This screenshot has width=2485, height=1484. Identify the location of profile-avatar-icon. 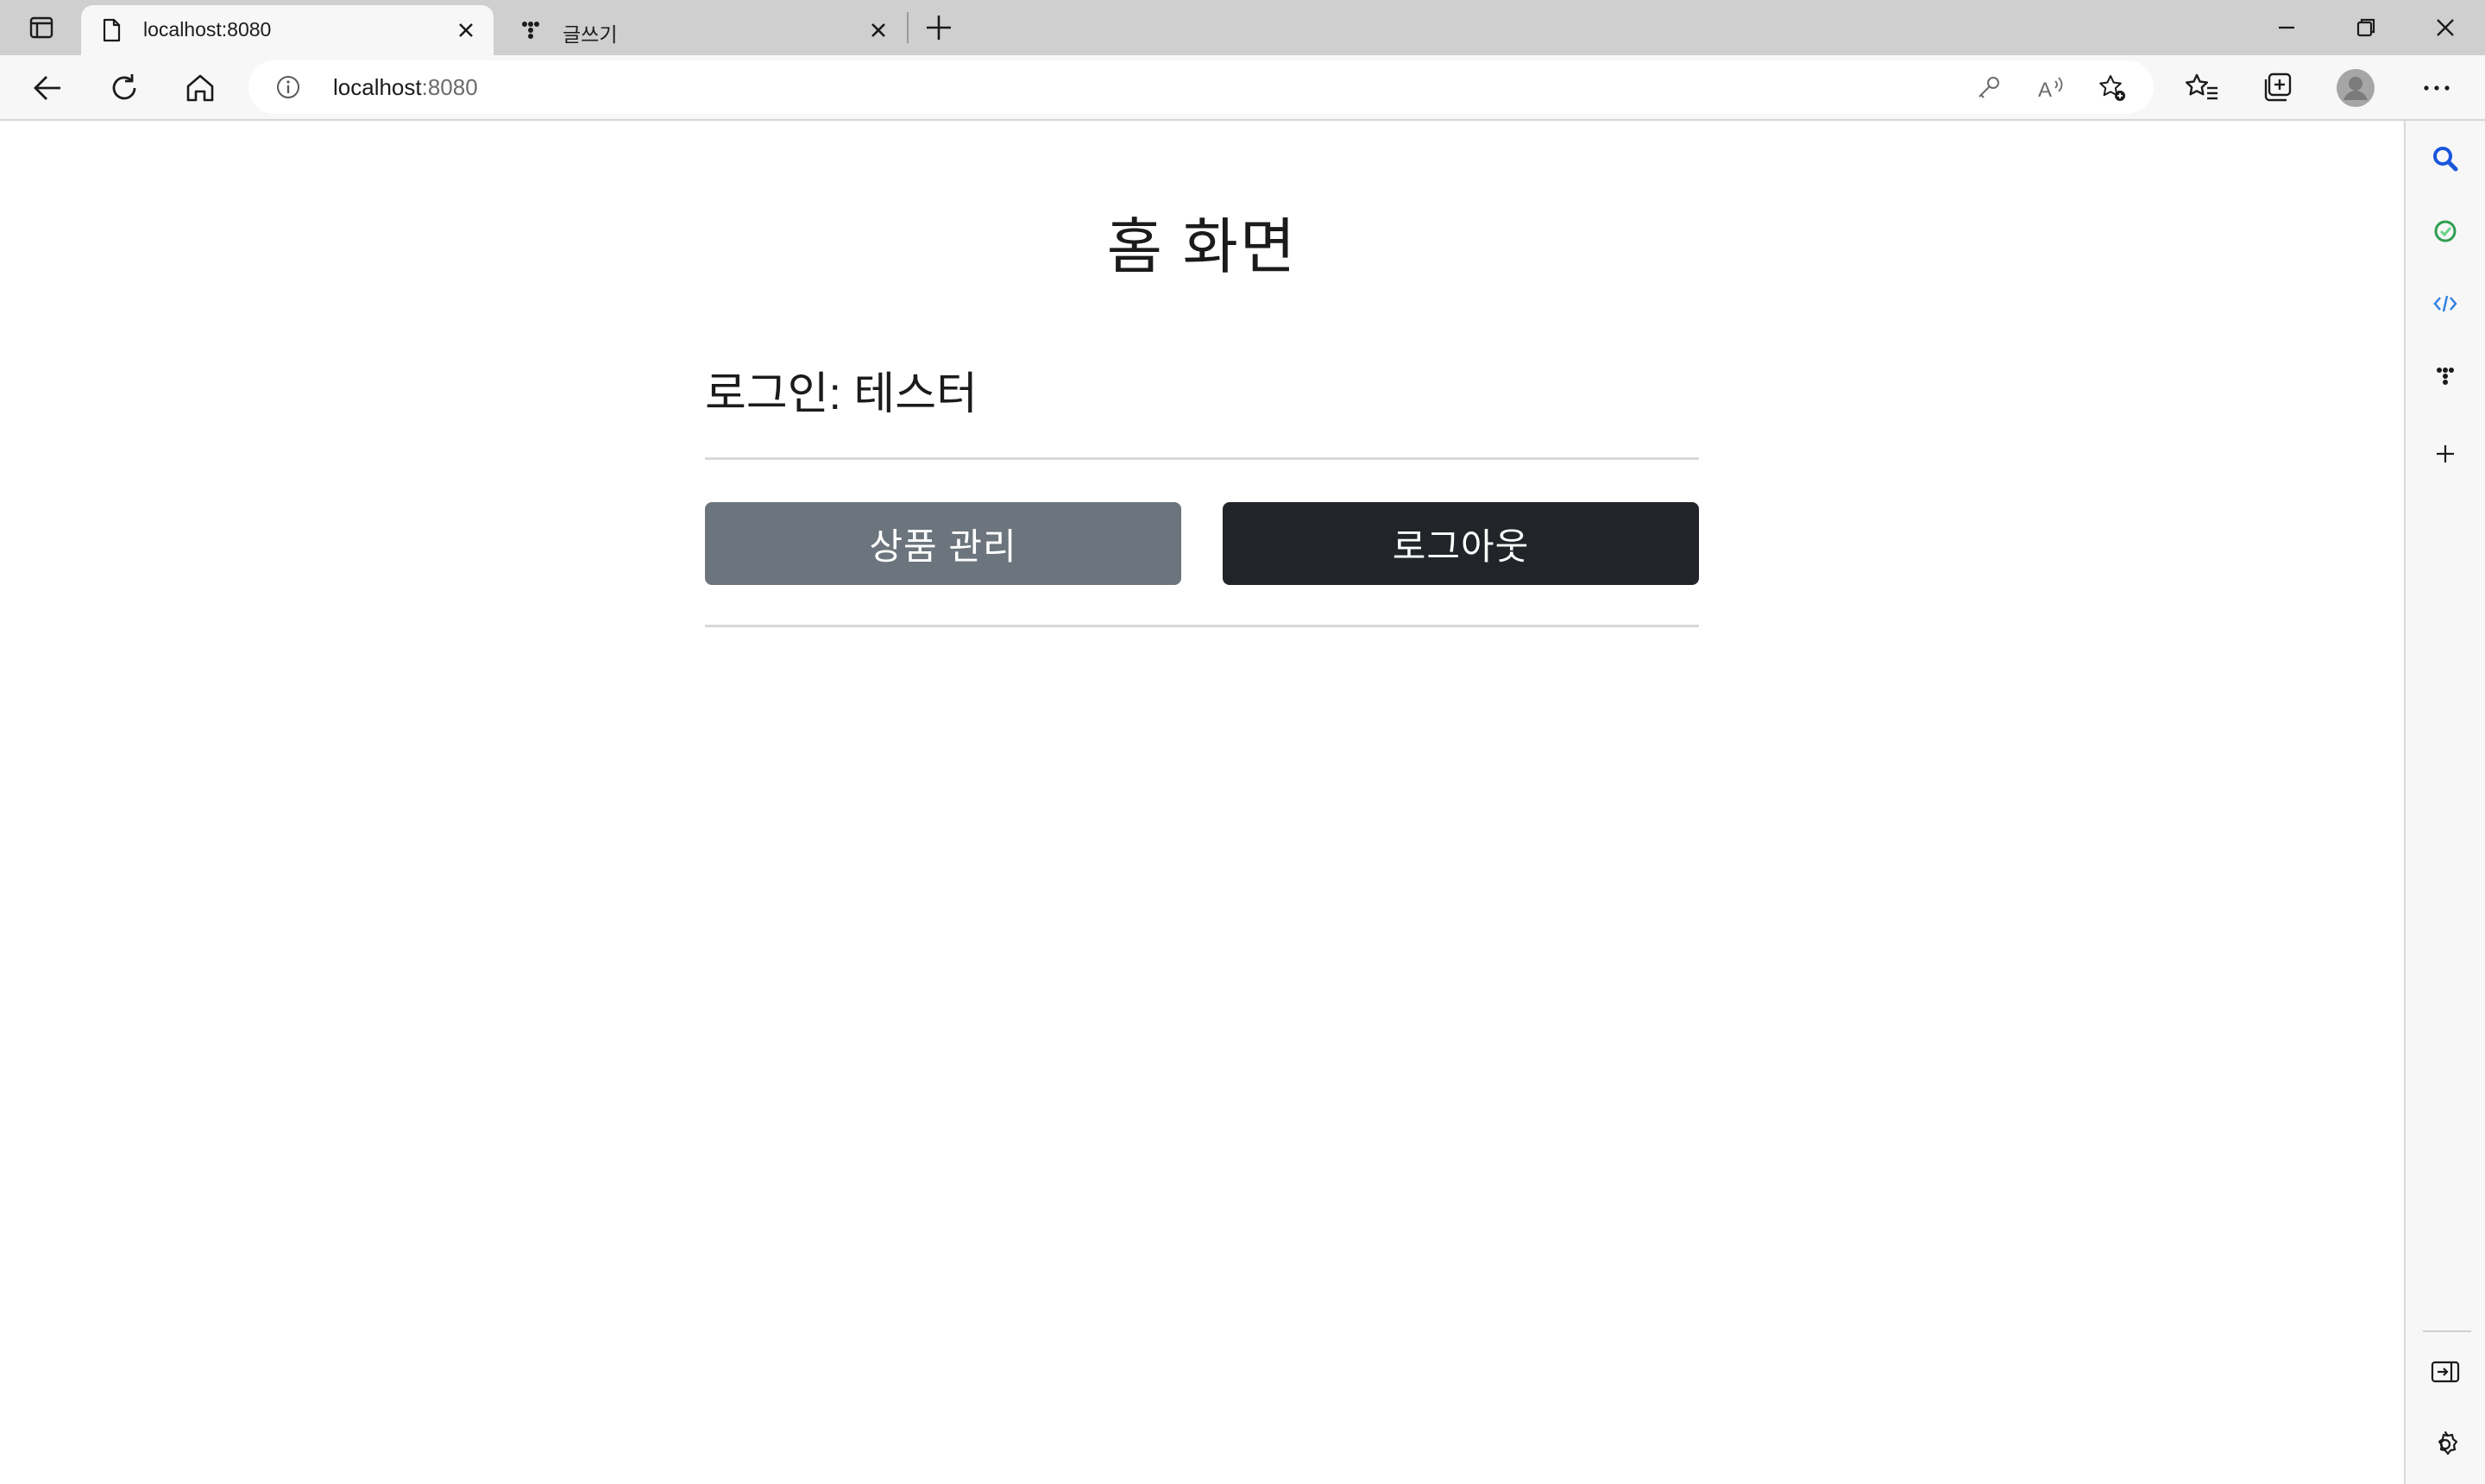
(2355, 88).